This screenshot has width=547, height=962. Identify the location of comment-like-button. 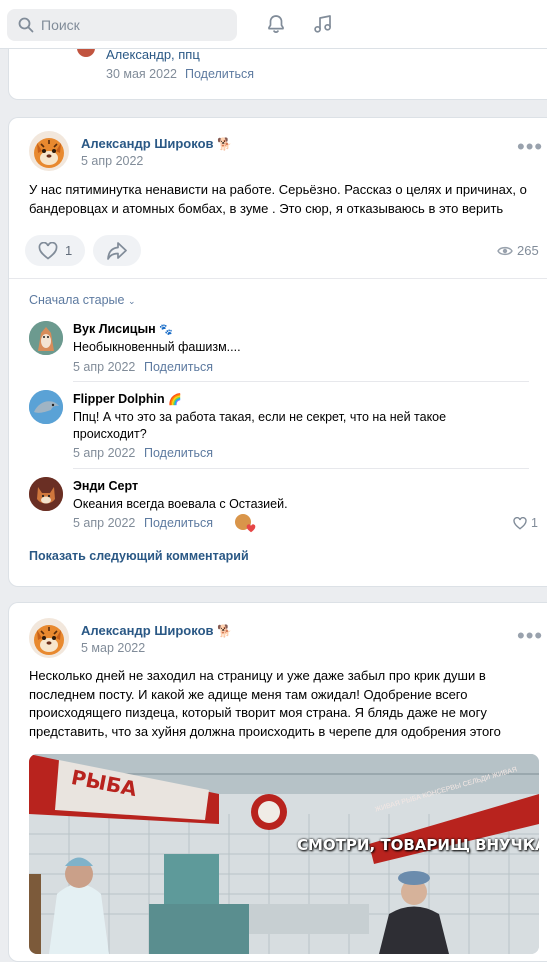
(520, 524).